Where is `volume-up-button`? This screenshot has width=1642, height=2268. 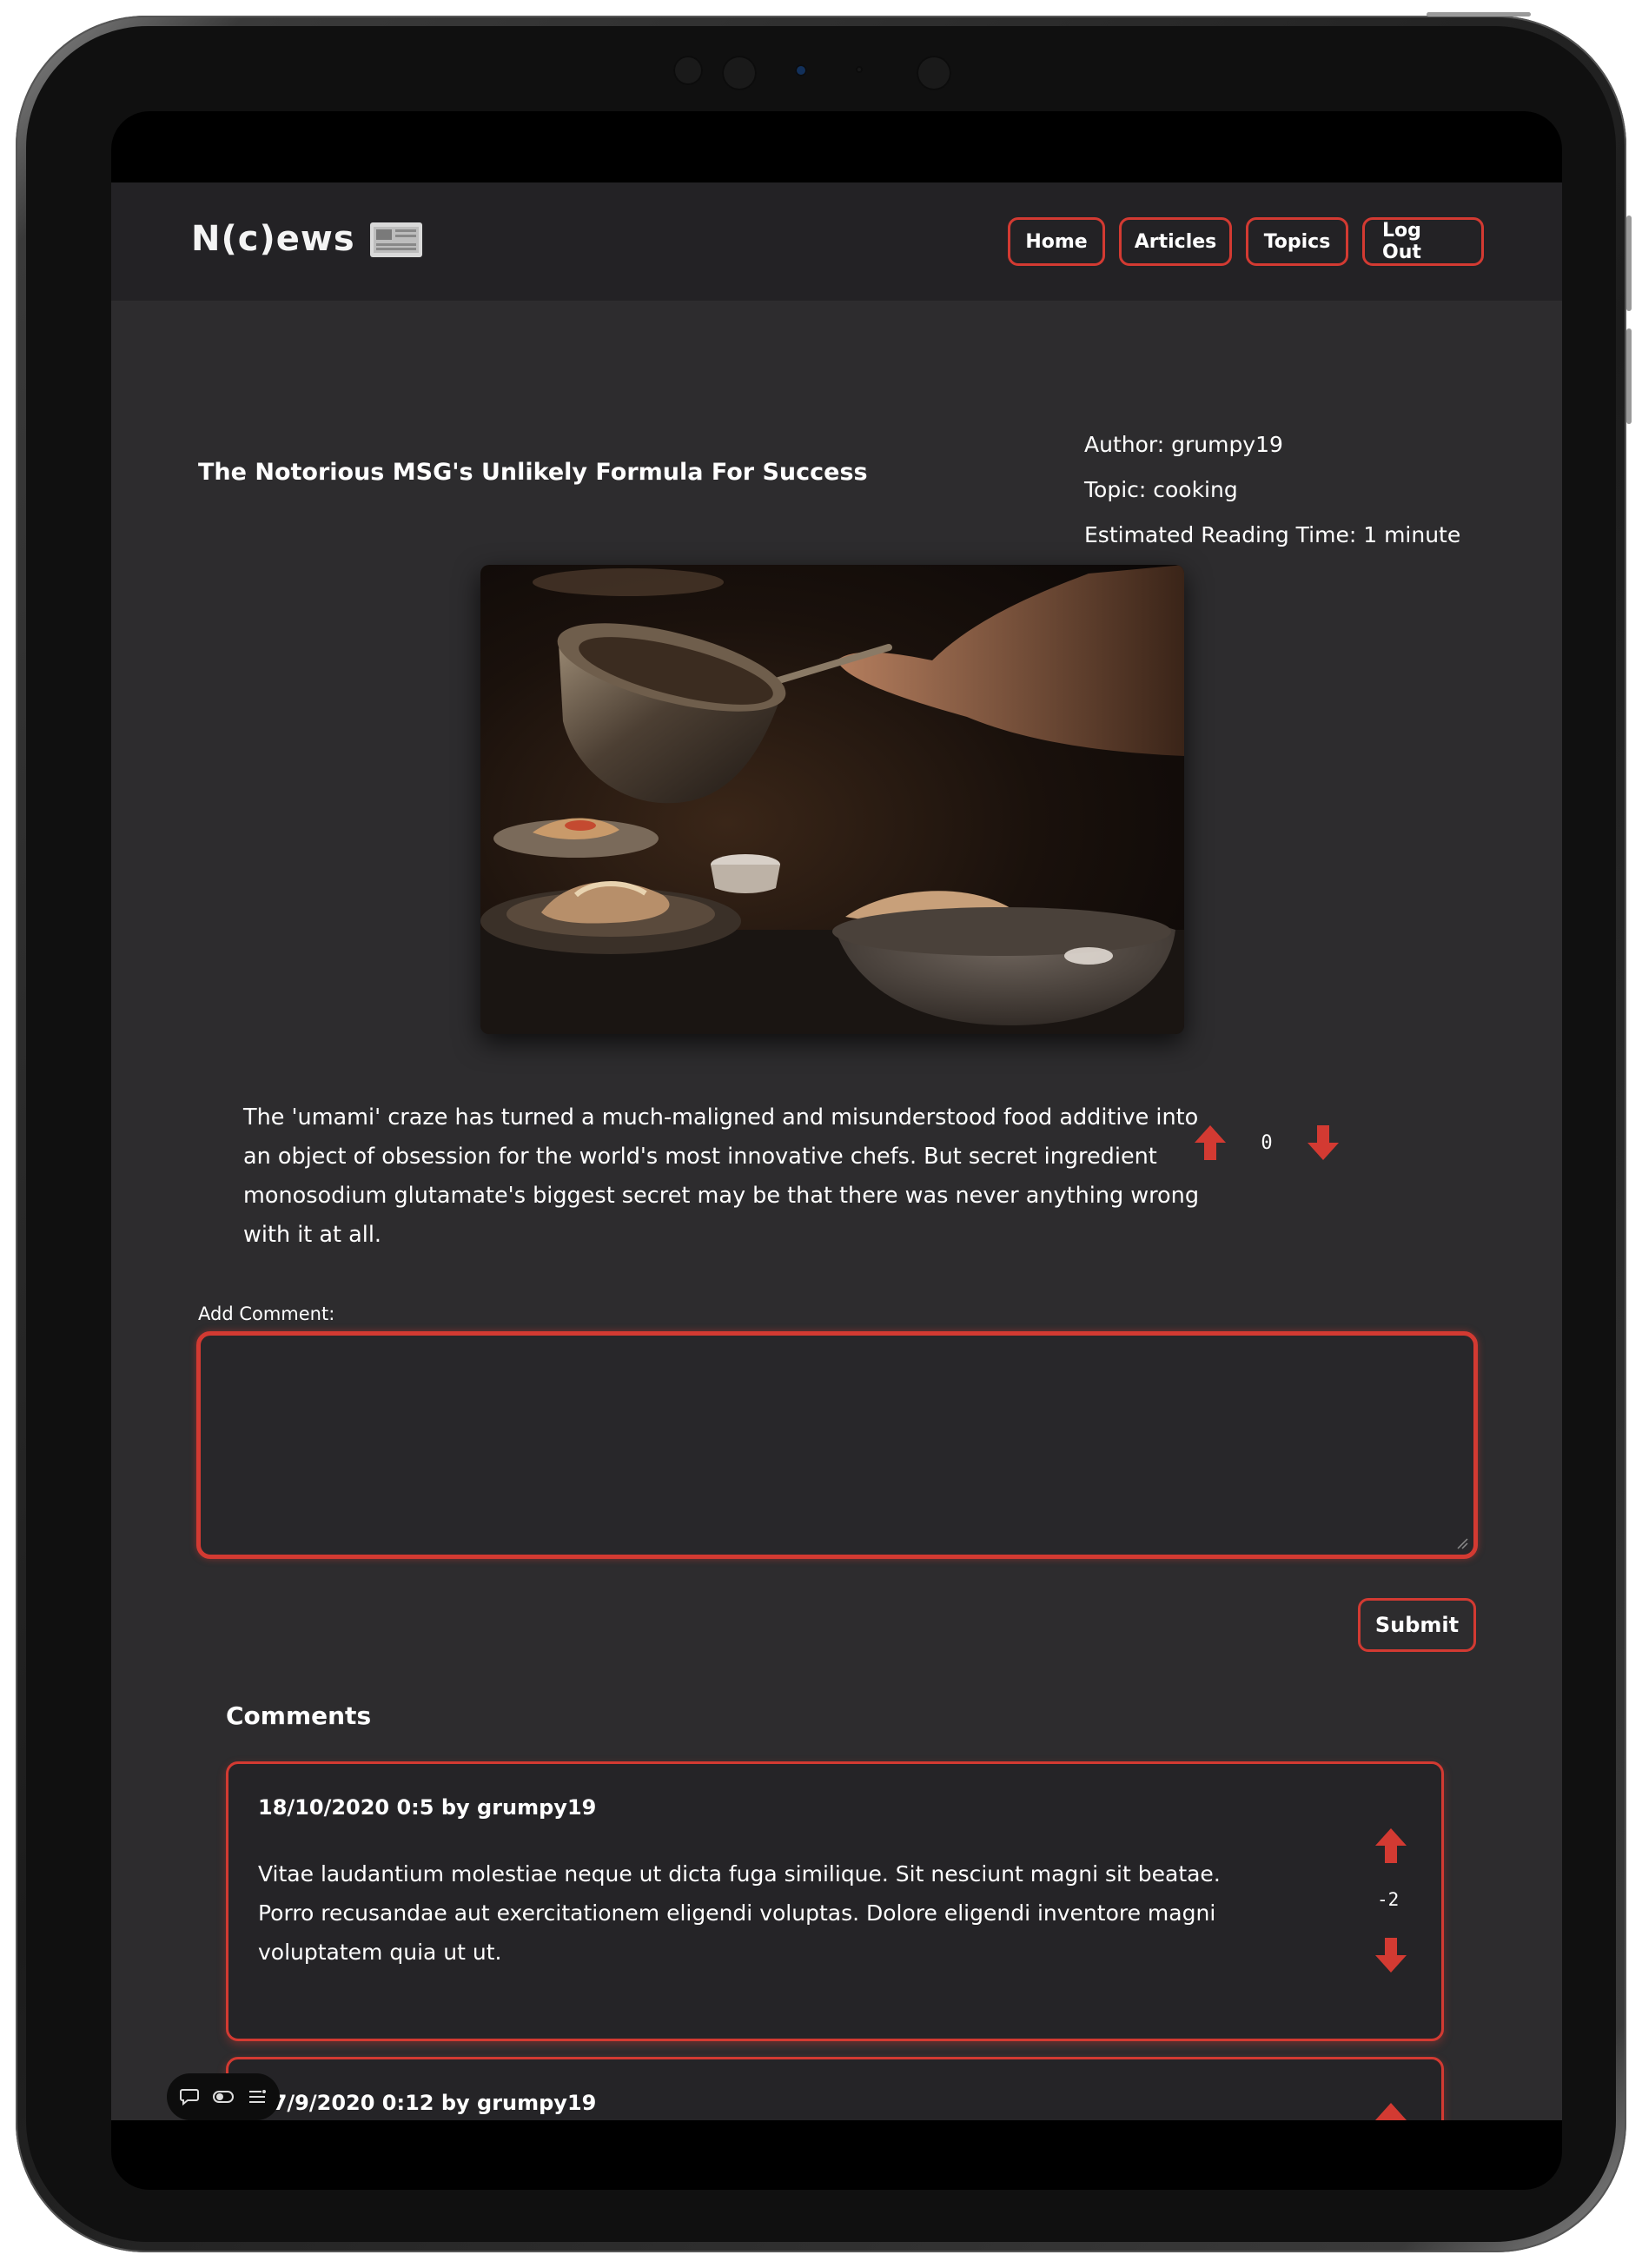
volume-up-button is located at coordinates (1629, 263).